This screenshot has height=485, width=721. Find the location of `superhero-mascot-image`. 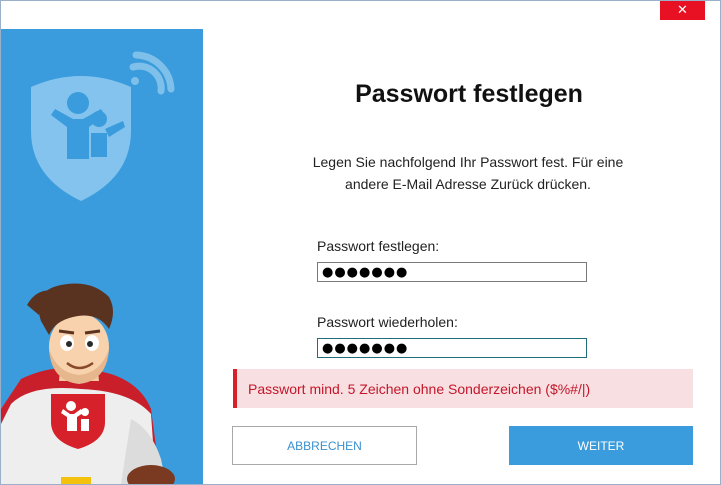

superhero-mascot-image is located at coordinates (88, 383).